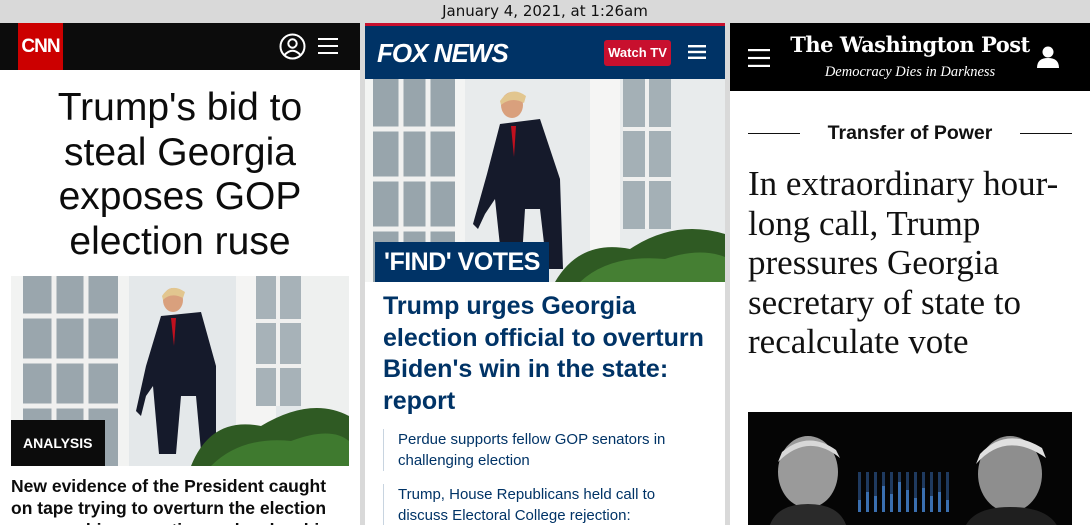 The image size is (1090, 525). What do you see at coordinates (443, 53) in the screenshot?
I see `fox-logo: FOX NEWS` at bounding box center [443, 53].